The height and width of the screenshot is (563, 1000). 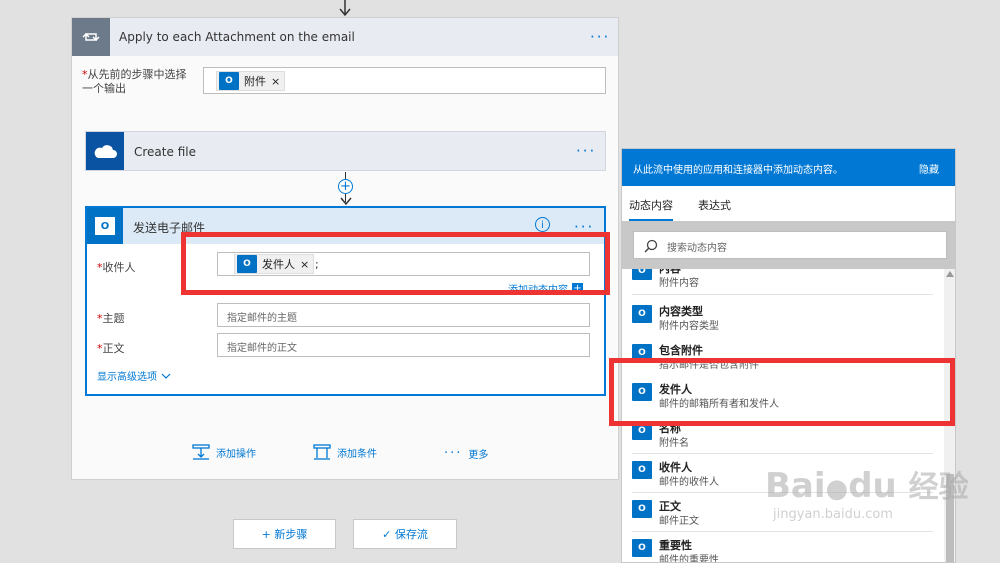 What do you see at coordinates (166, 376) in the screenshot?
I see `chevron-down-icon` at bounding box center [166, 376].